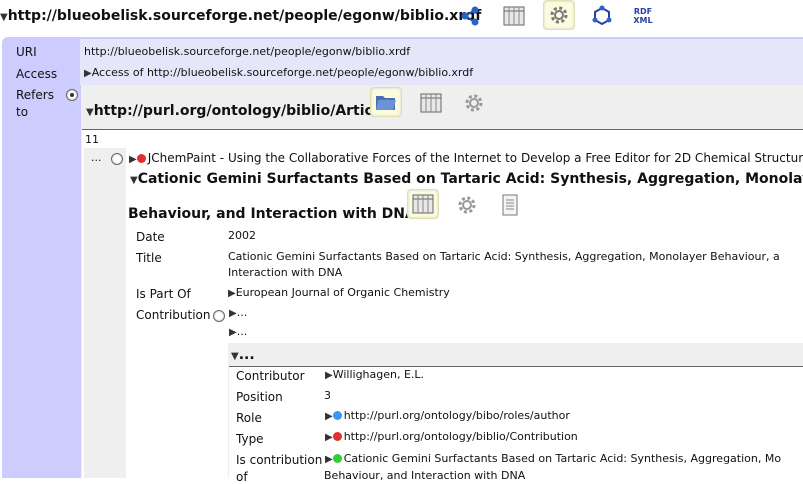 This screenshot has width=803, height=484. What do you see at coordinates (272, 214) in the screenshot?
I see `open-article-title-2: Behaviour, and Interaction with DNA` at bounding box center [272, 214].